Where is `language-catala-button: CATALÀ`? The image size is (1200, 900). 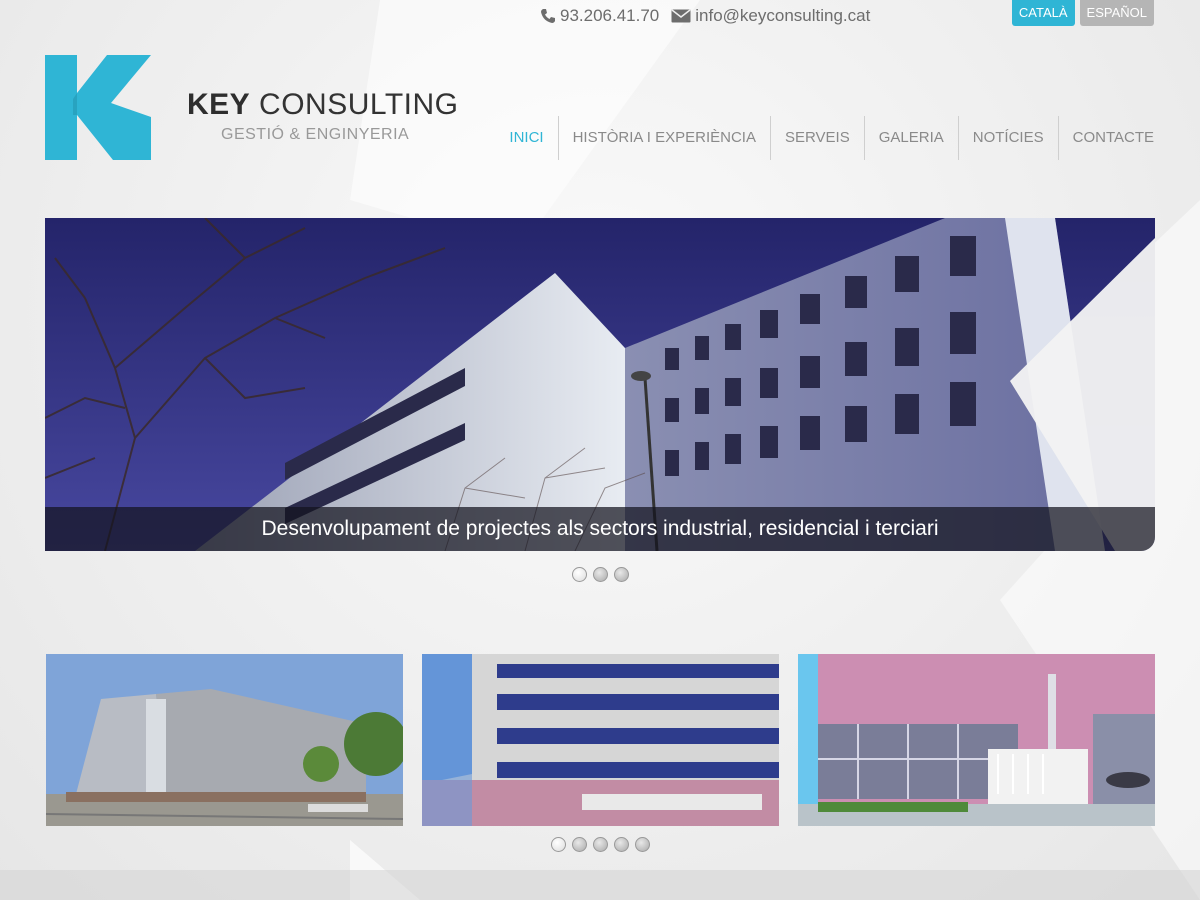
language-catala-button: CATALÀ is located at coordinates (1043, 13).